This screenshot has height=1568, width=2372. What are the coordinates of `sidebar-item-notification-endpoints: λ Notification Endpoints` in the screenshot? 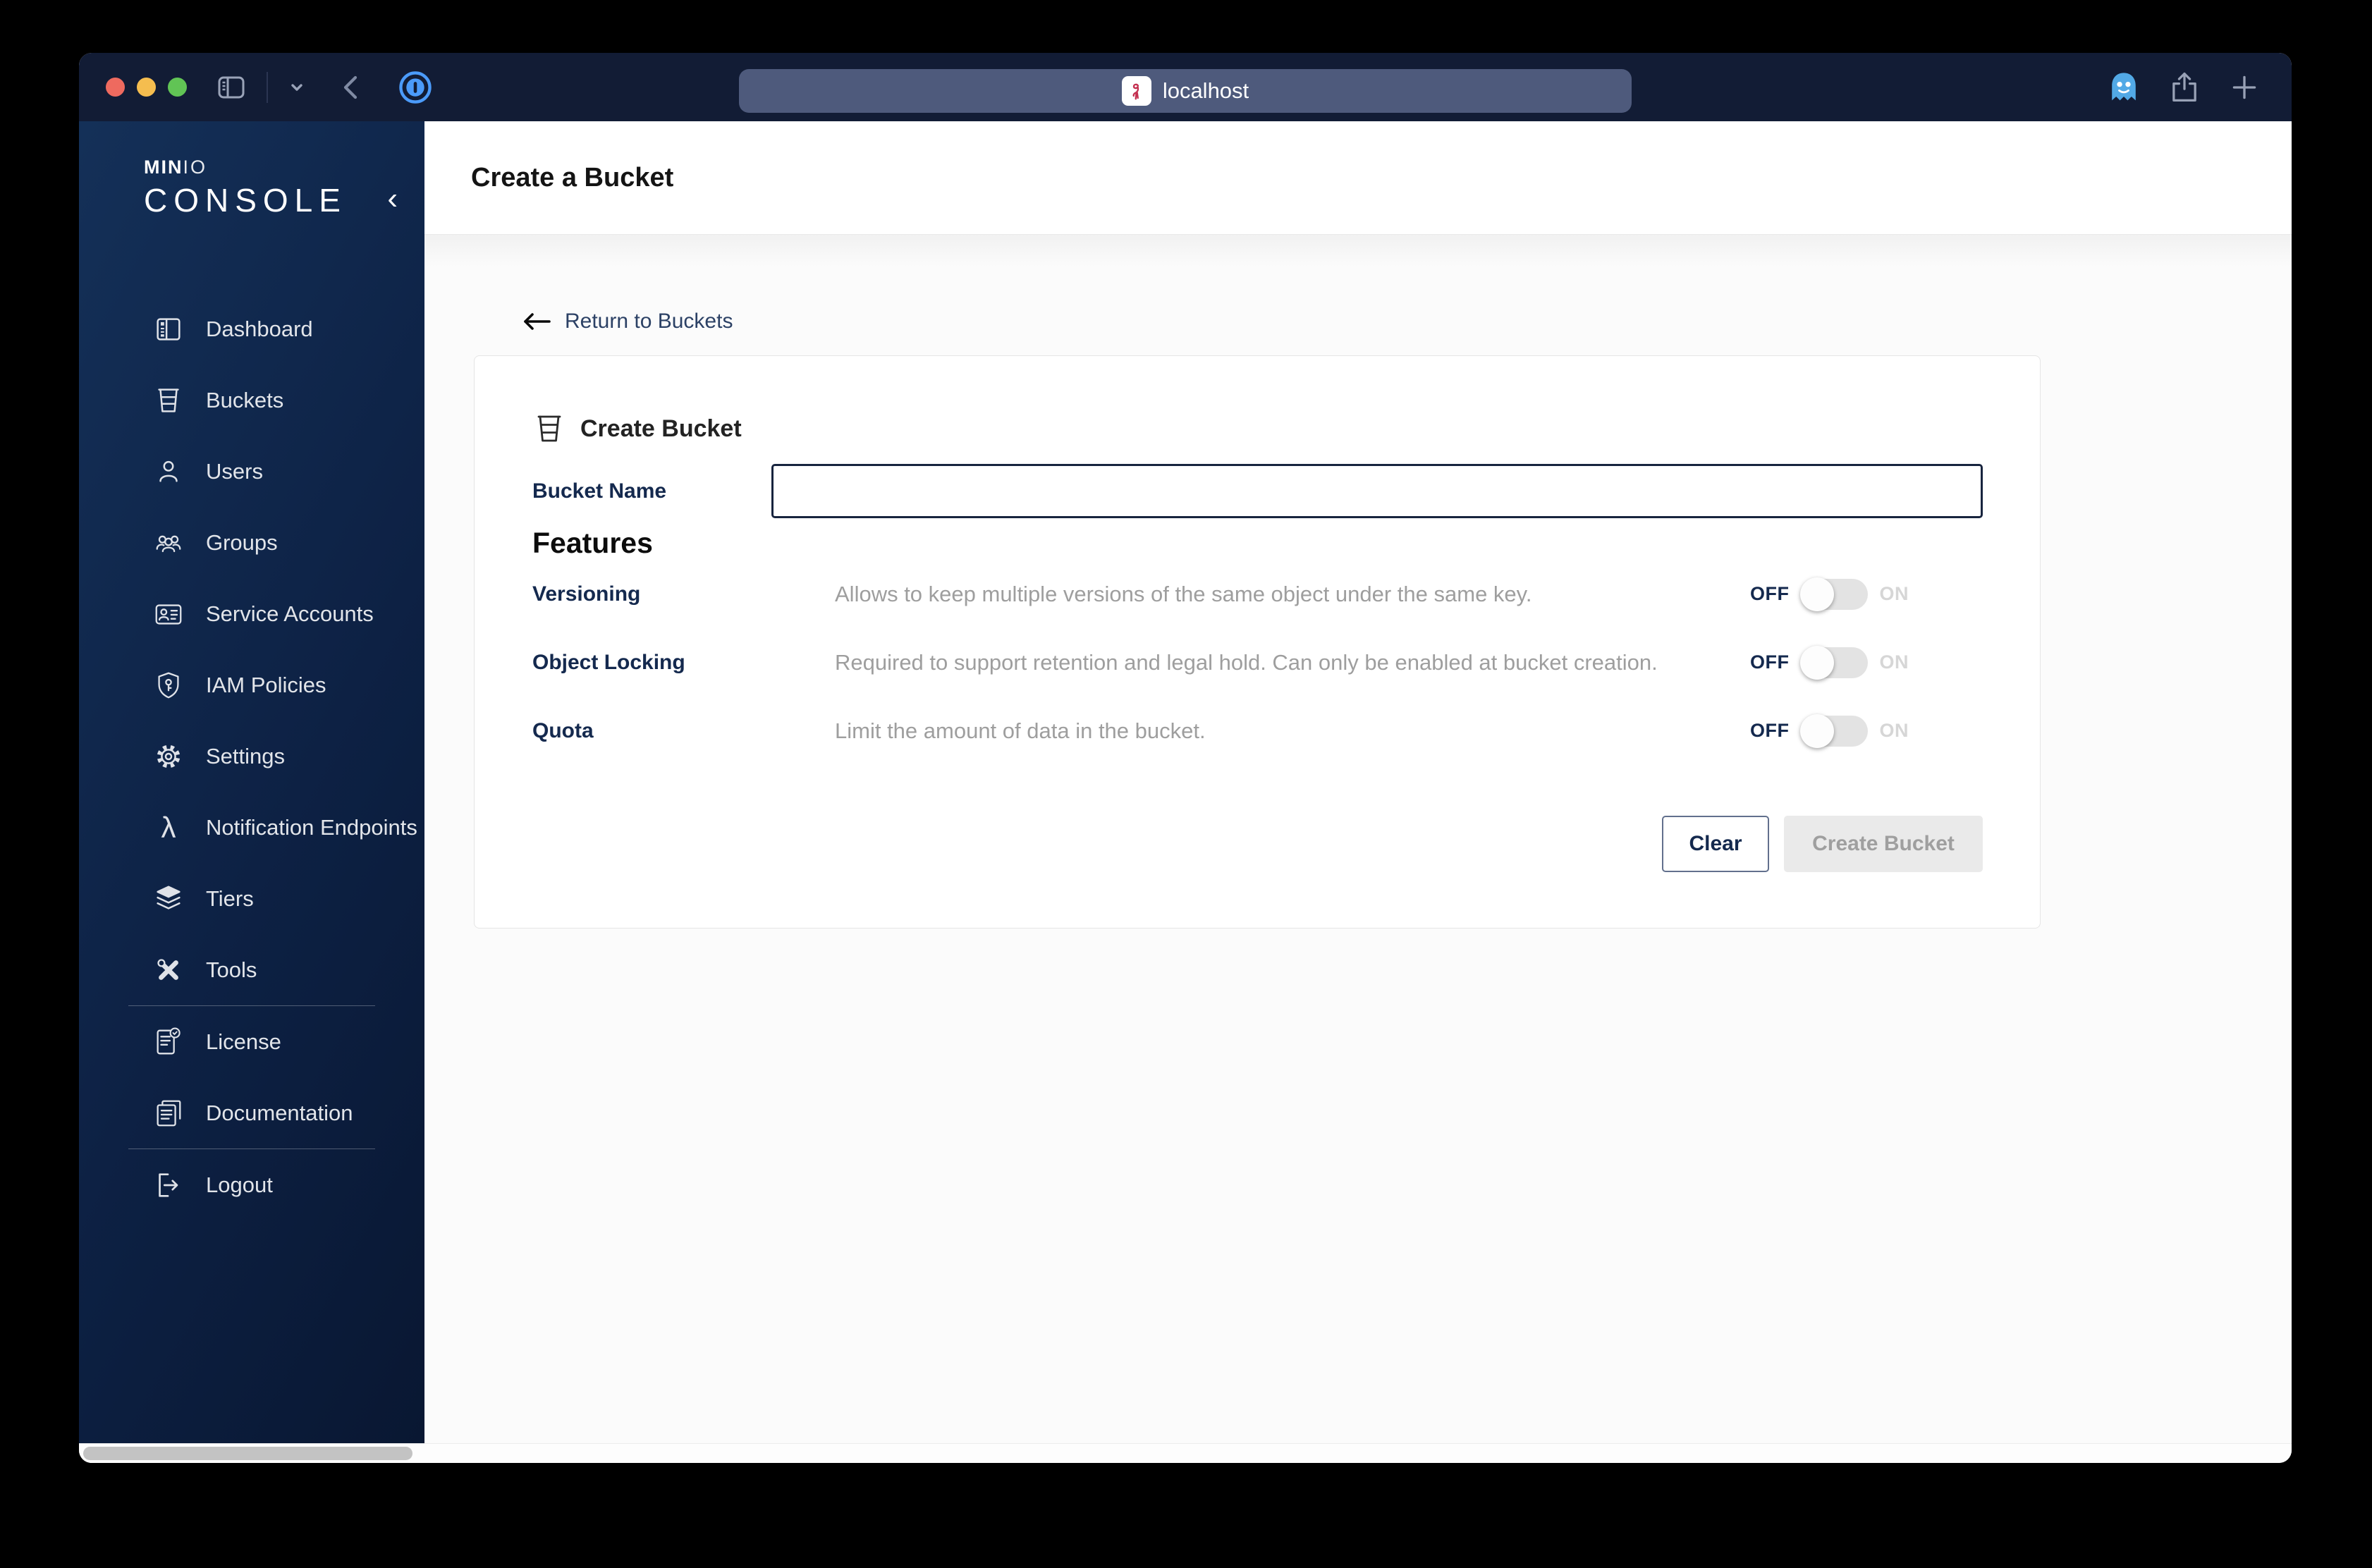 It's located at (252, 827).